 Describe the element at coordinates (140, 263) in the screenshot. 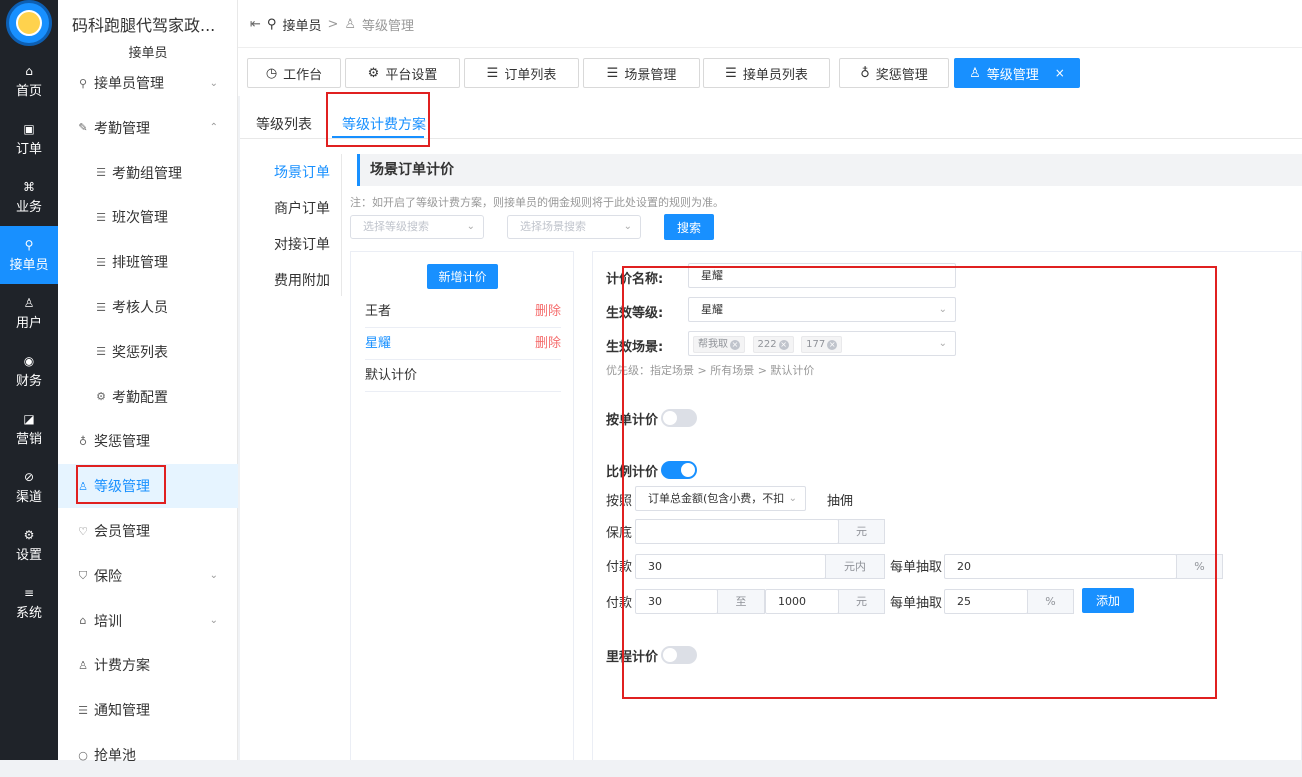

I see `sidebar-item-label: 排班管理` at that location.